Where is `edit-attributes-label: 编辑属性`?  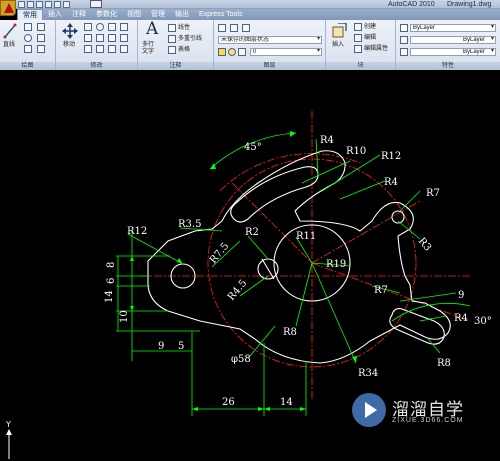 edit-attributes-label: 编辑属性 is located at coordinates (376, 49).